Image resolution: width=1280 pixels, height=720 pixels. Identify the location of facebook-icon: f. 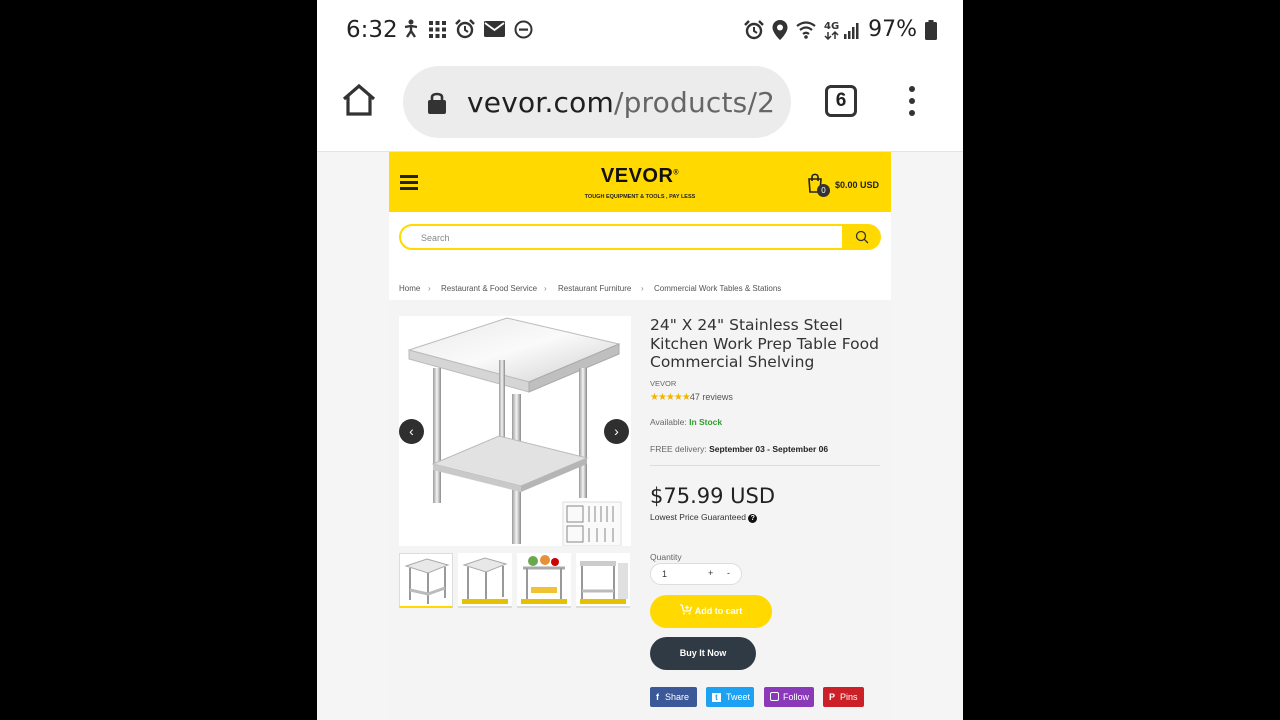
(657, 697).